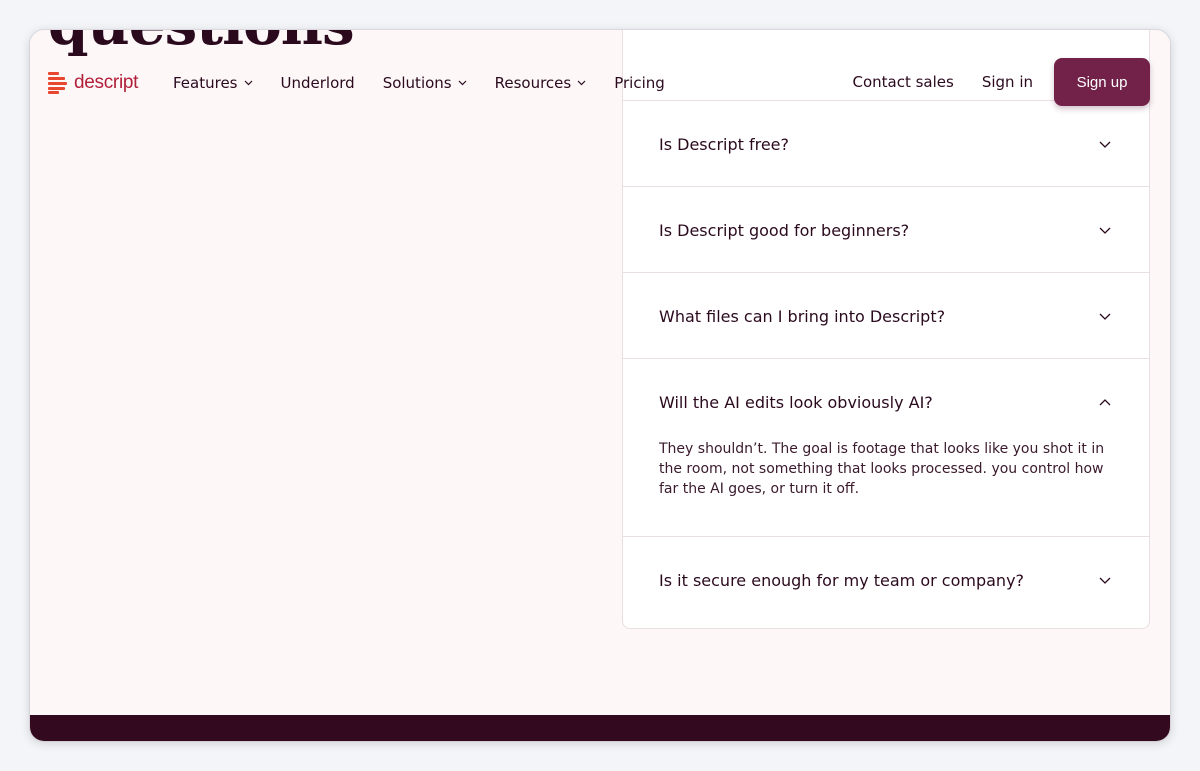 Image resolution: width=1200 pixels, height=771 pixels. I want to click on nav-item-resources: Resources, so click(541, 83).